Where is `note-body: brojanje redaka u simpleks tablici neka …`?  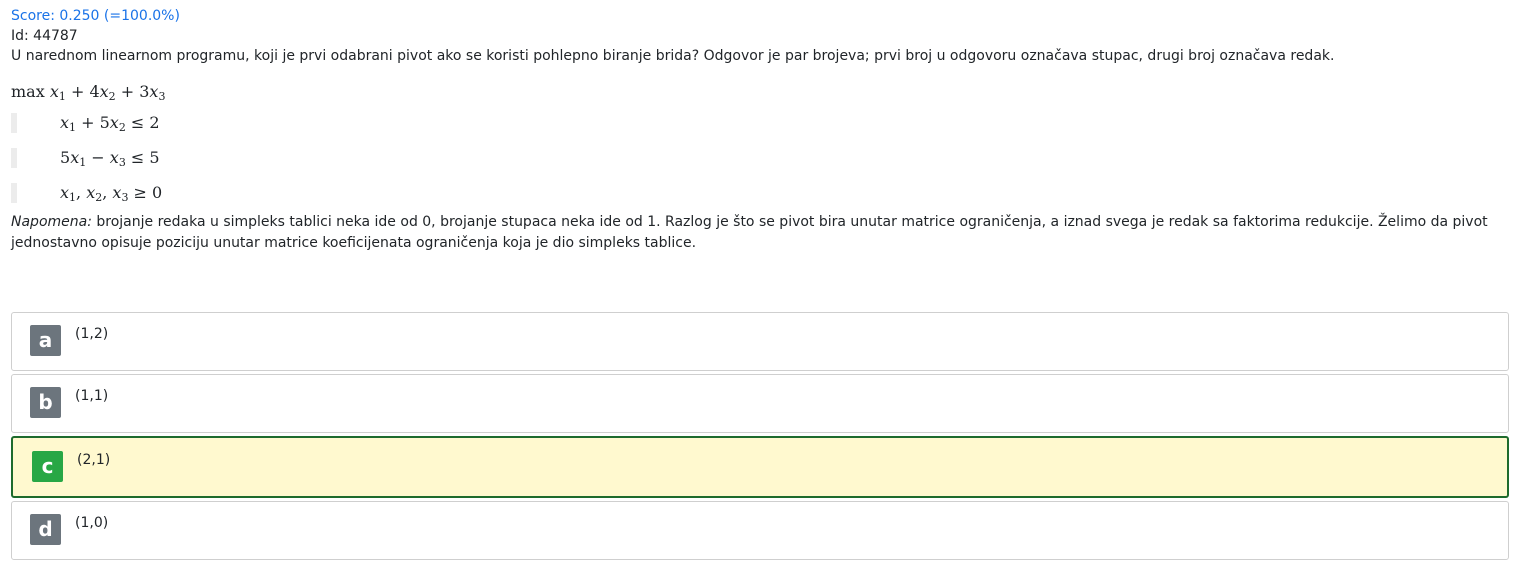
note-body: brojanje redaka u simpleks tablici neka … is located at coordinates (749, 232).